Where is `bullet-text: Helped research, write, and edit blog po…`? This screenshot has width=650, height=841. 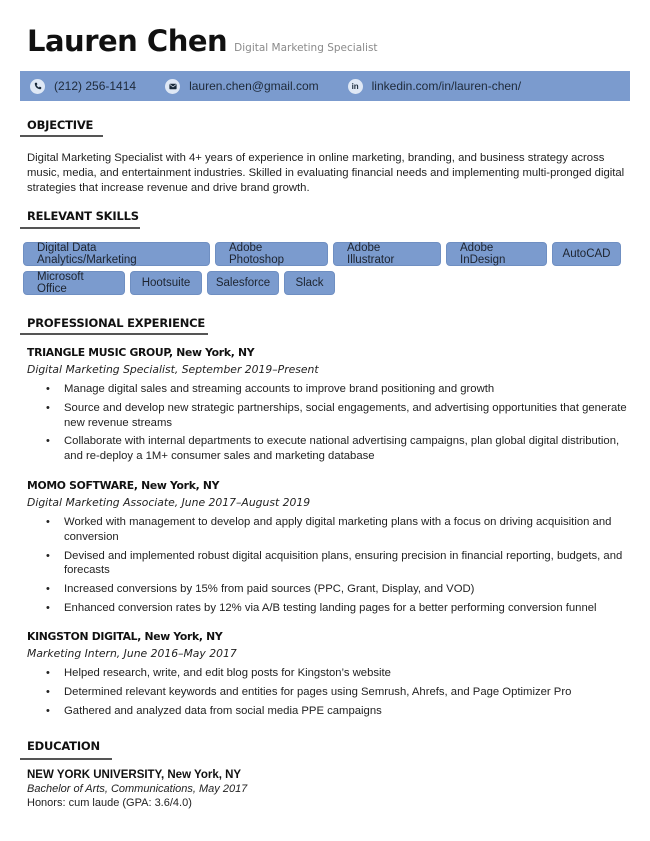 bullet-text: Helped research, write, and edit blog po… is located at coordinates (227, 673).